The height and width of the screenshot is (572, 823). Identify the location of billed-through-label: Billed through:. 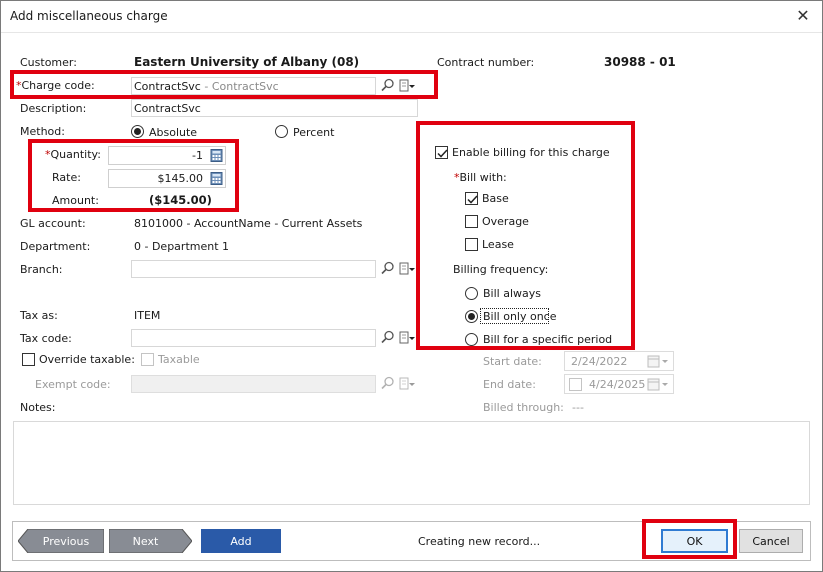
(523, 407).